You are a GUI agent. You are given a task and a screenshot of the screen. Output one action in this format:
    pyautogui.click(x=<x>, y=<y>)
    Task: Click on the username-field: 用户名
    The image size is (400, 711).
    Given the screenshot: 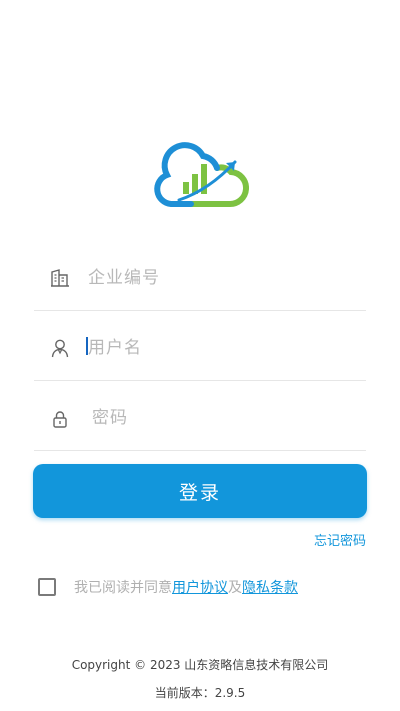 What is the action you would take?
    pyautogui.click(x=200, y=346)
    